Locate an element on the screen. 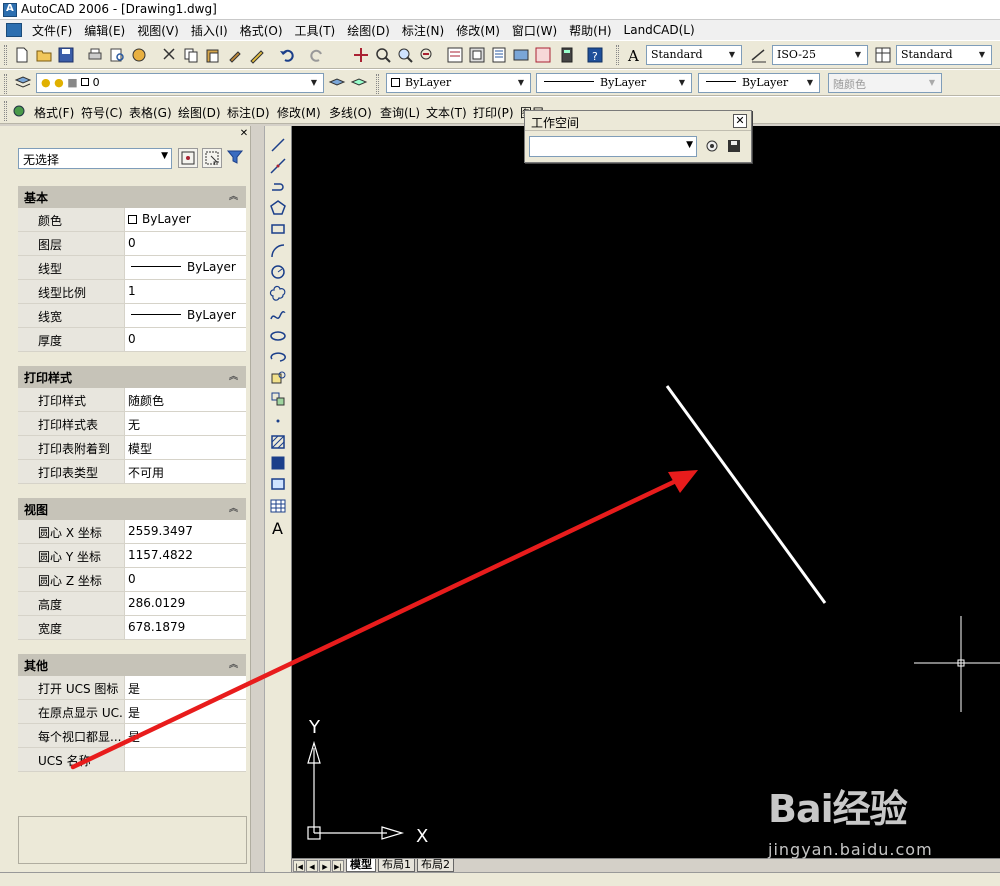  multiline-text-icon: A is located at coordinates (278, 528).